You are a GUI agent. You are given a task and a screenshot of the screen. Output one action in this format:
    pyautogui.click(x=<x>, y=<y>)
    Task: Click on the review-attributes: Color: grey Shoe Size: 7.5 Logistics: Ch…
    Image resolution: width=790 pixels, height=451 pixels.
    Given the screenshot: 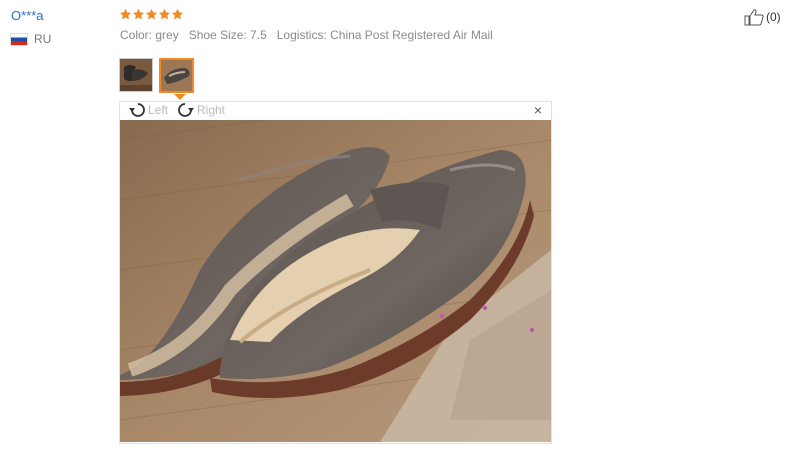 What is the action you would take?
    pyautogui.click(x=306, y=35)
    